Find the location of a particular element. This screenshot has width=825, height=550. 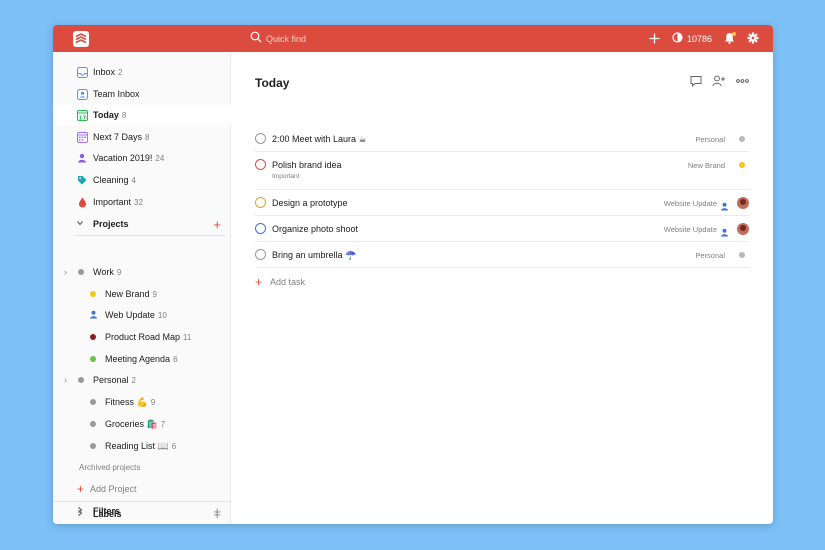

sidebar-item-label: Important is located at coordinates (112, 202).